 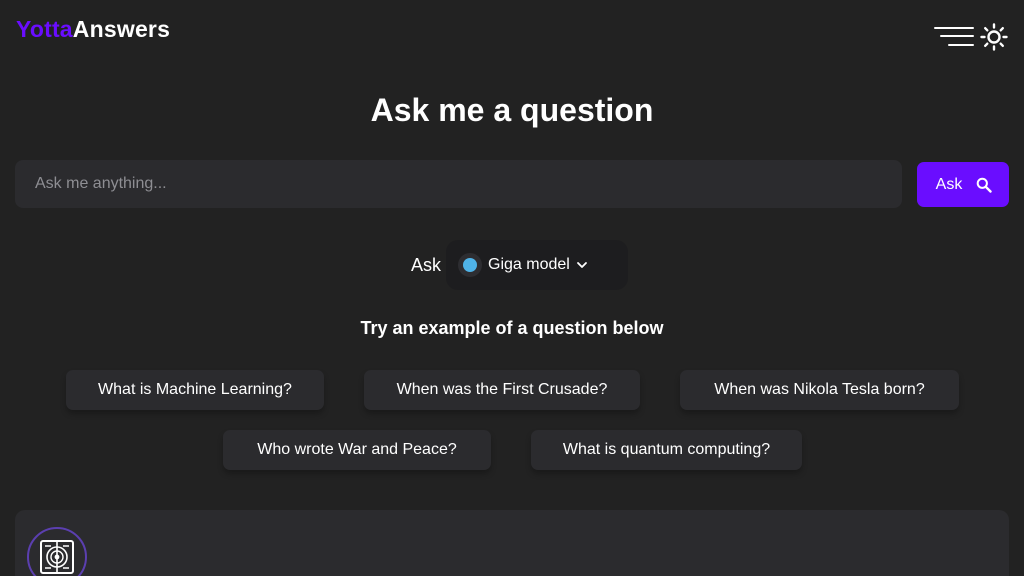 What do you see at coordinates (949, 184) in the screenshot?
I see `ask-button-label: Ask` at bounding box center [949, 184].